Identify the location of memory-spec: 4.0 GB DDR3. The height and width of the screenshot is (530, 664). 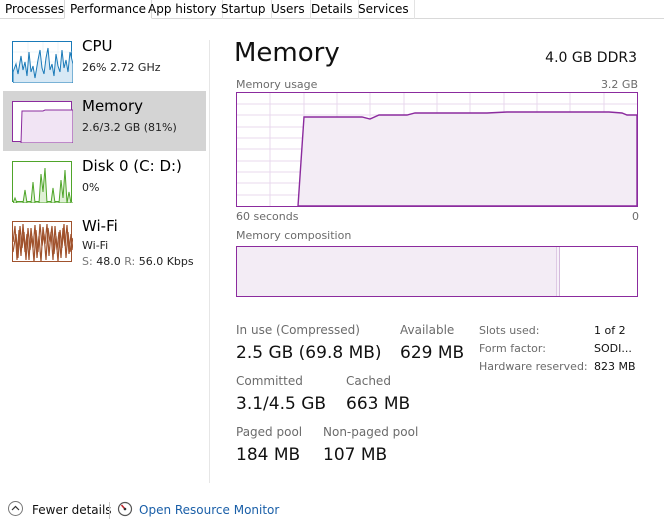
(591, 58).